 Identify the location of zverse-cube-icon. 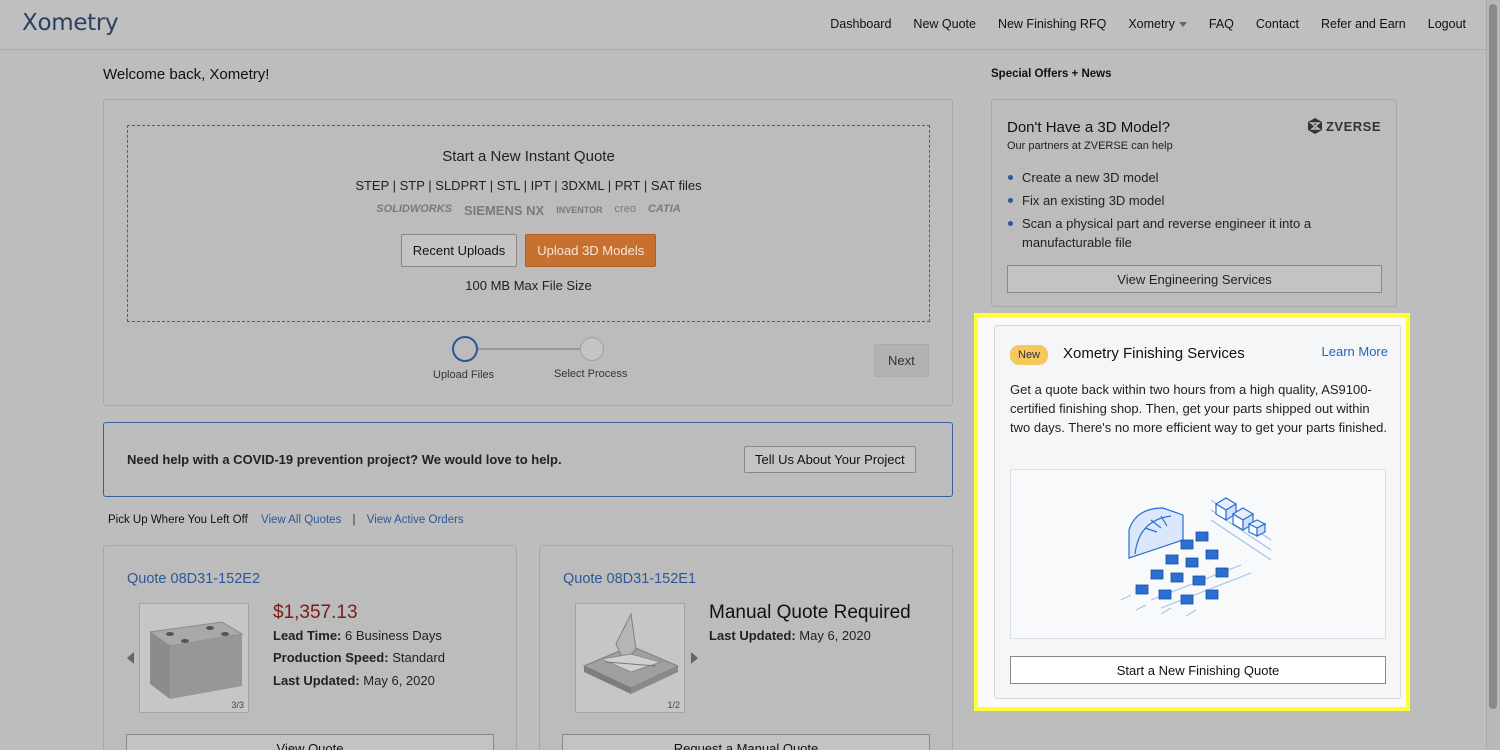
(1314, 126).